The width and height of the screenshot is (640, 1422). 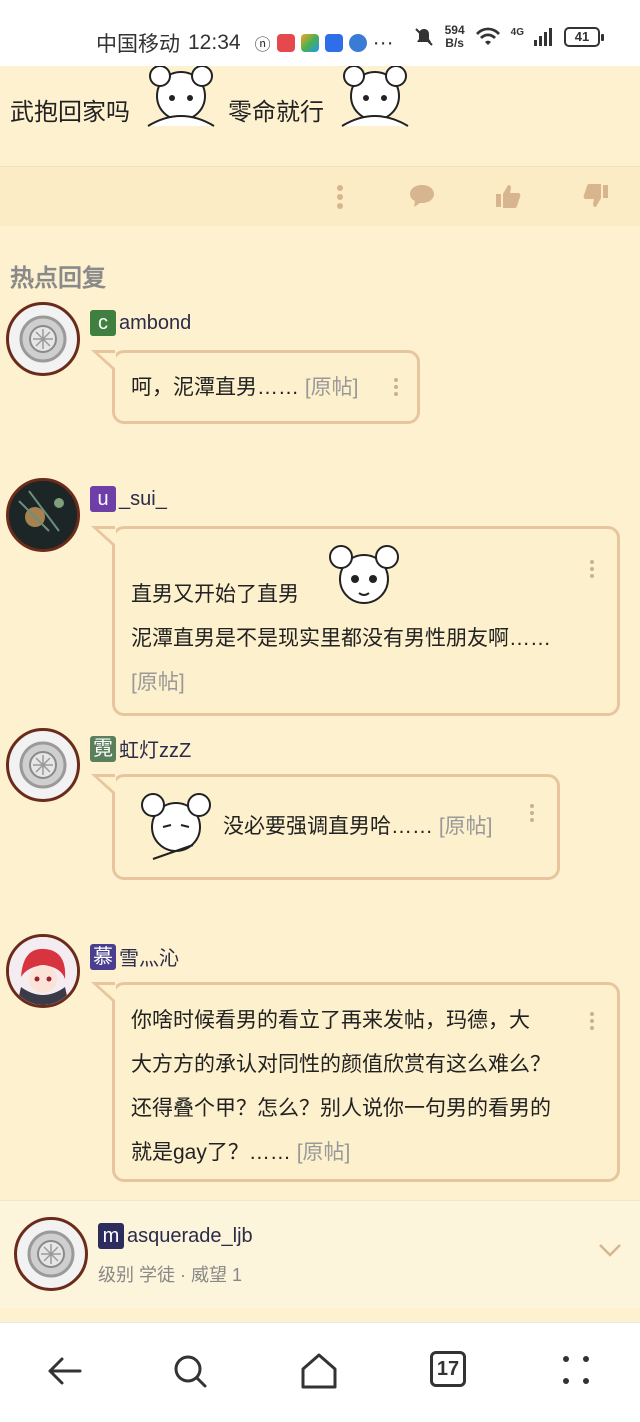 What do you see at coordinates (543, 37) in the screenshot?
I see `signal-icon` at bounding box center [543, 37].